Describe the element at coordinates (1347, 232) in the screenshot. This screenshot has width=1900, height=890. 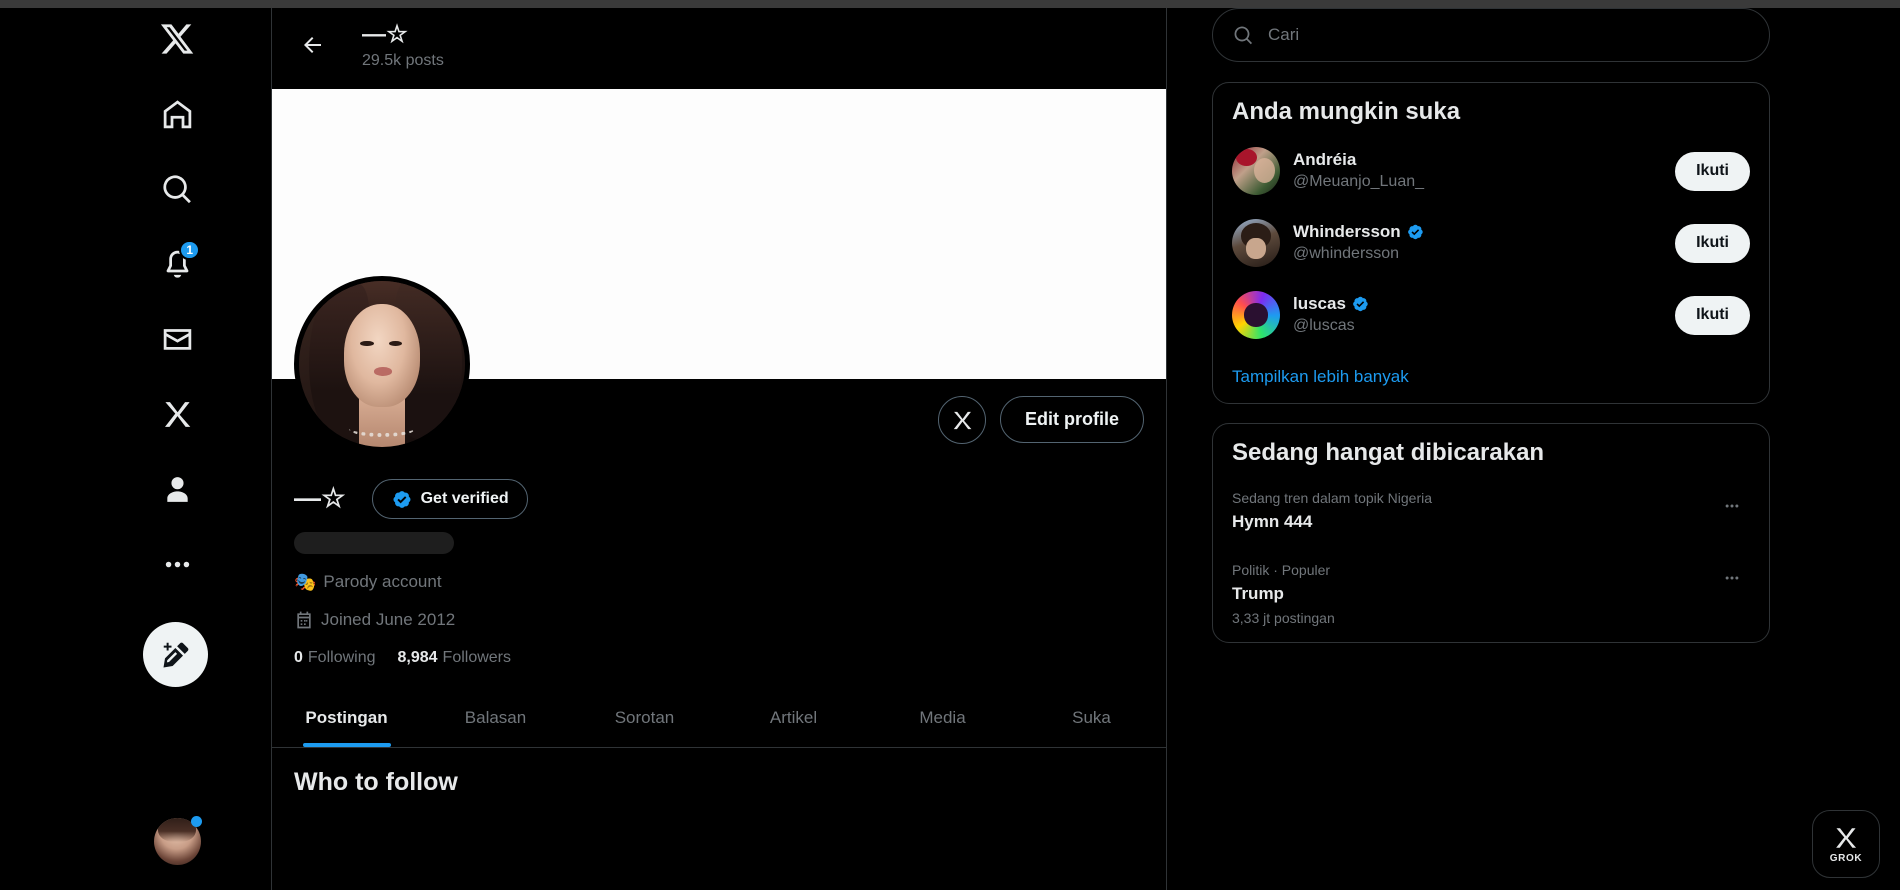
I see `suggestion-name: Whindersson` at that location.